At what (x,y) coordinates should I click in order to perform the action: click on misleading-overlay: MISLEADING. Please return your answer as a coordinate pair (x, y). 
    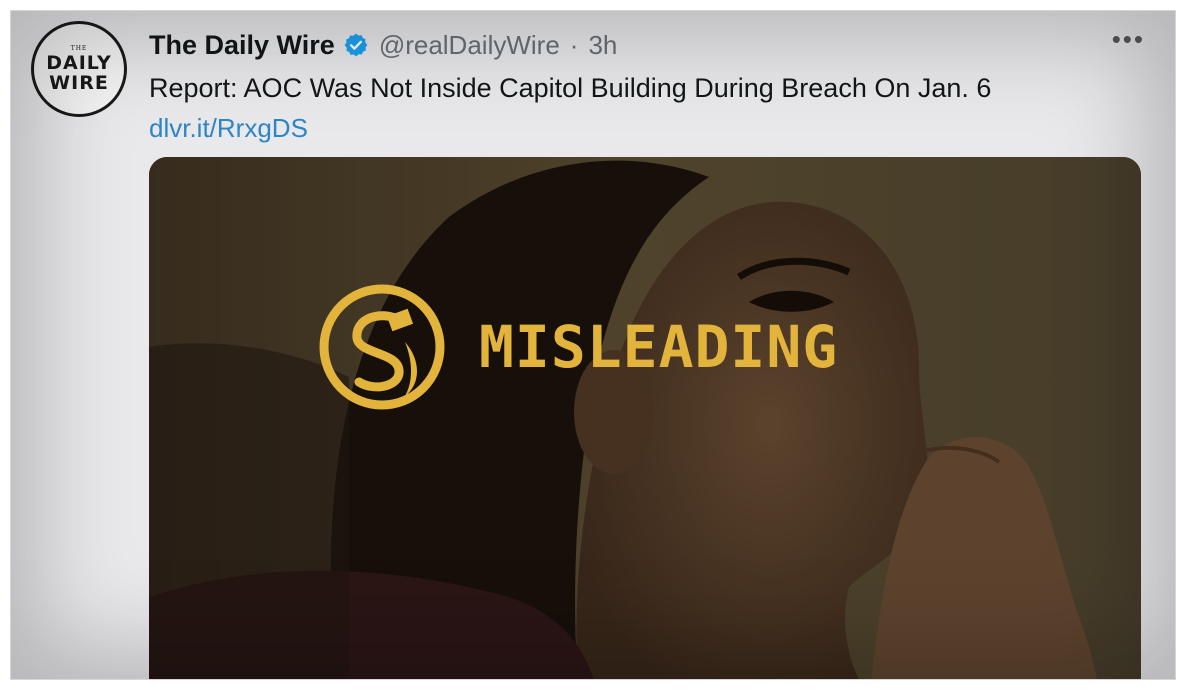
    Looking at the image, I should click on (577, 347).